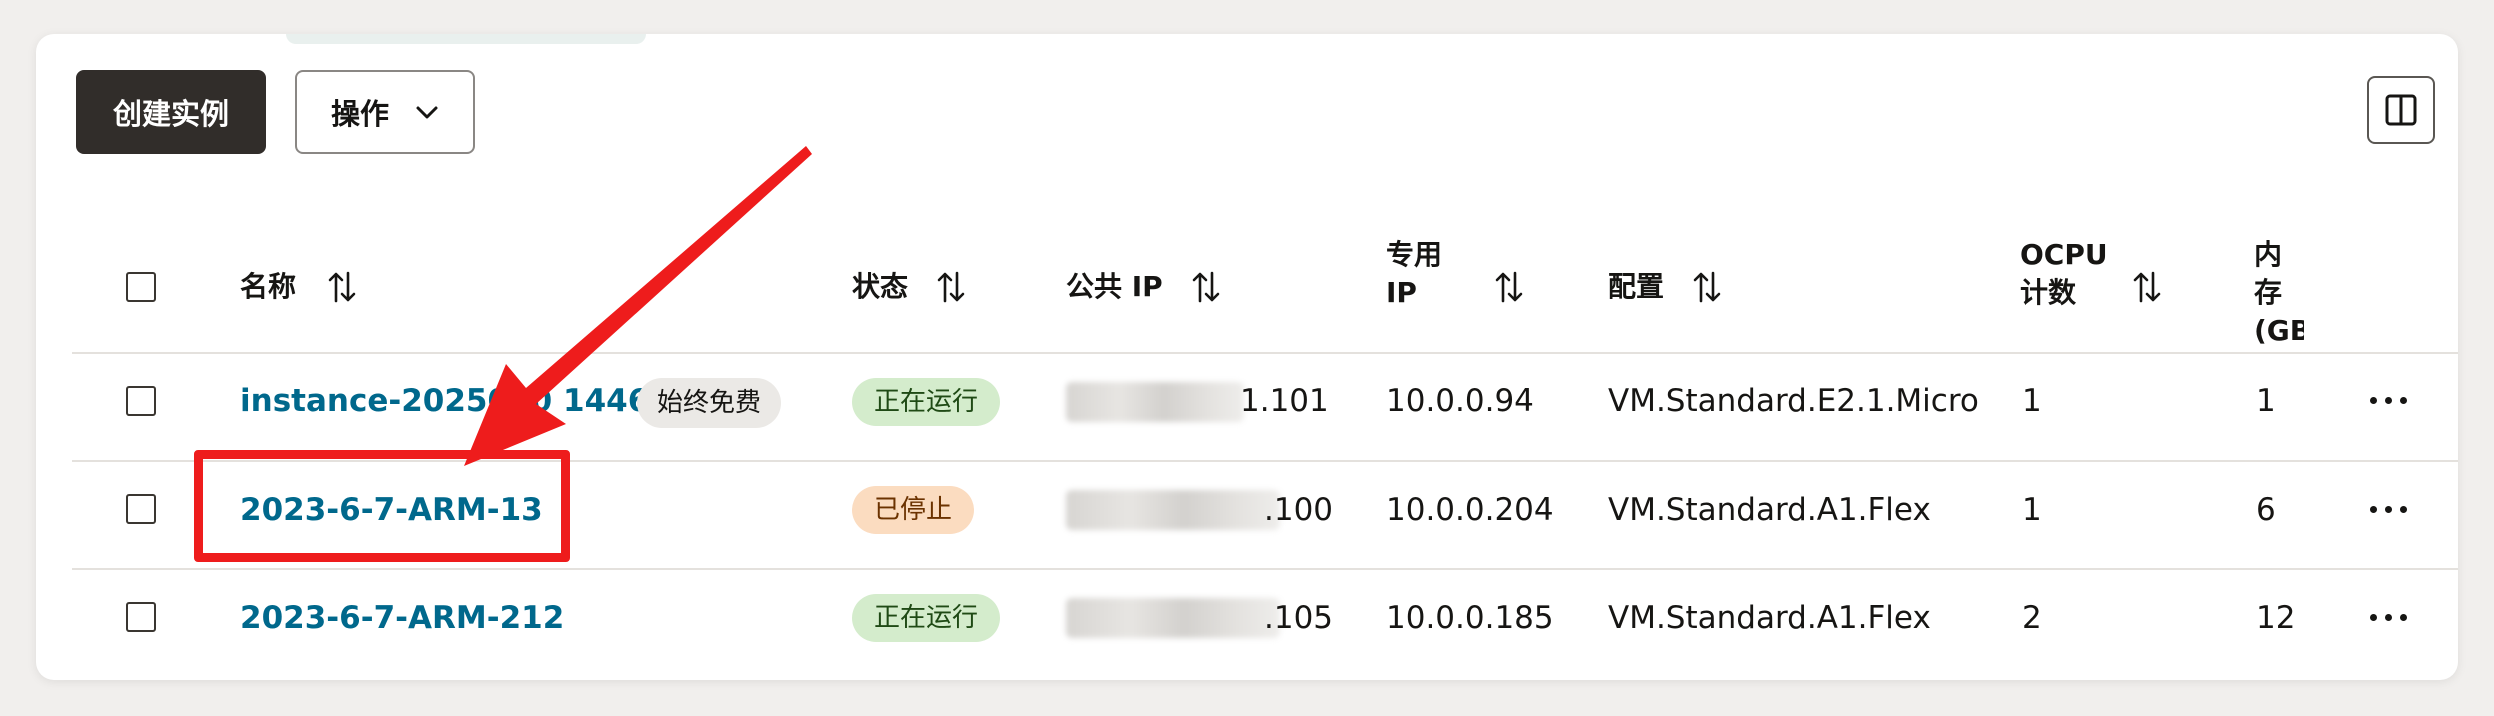 The image size is (2494, 716). What do you see at coordinates (2268, 273) in the screenshot?
I see `header-line: 内存` at bounding box center [2268, 273].